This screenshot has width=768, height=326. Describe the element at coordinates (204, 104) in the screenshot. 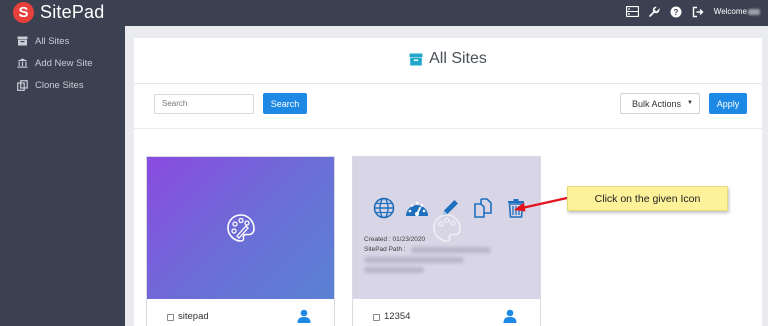

I see `search-input: Search` at that location.